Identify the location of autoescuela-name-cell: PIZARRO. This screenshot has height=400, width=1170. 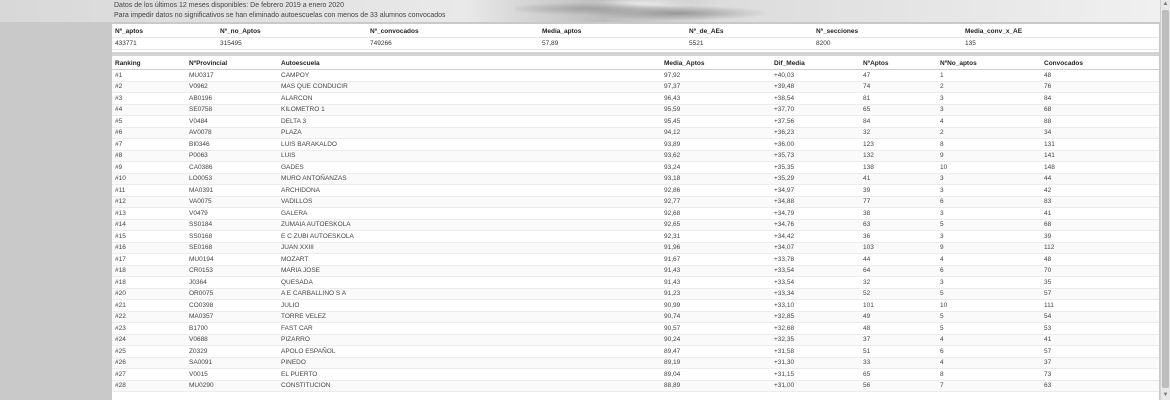
(469, 340).